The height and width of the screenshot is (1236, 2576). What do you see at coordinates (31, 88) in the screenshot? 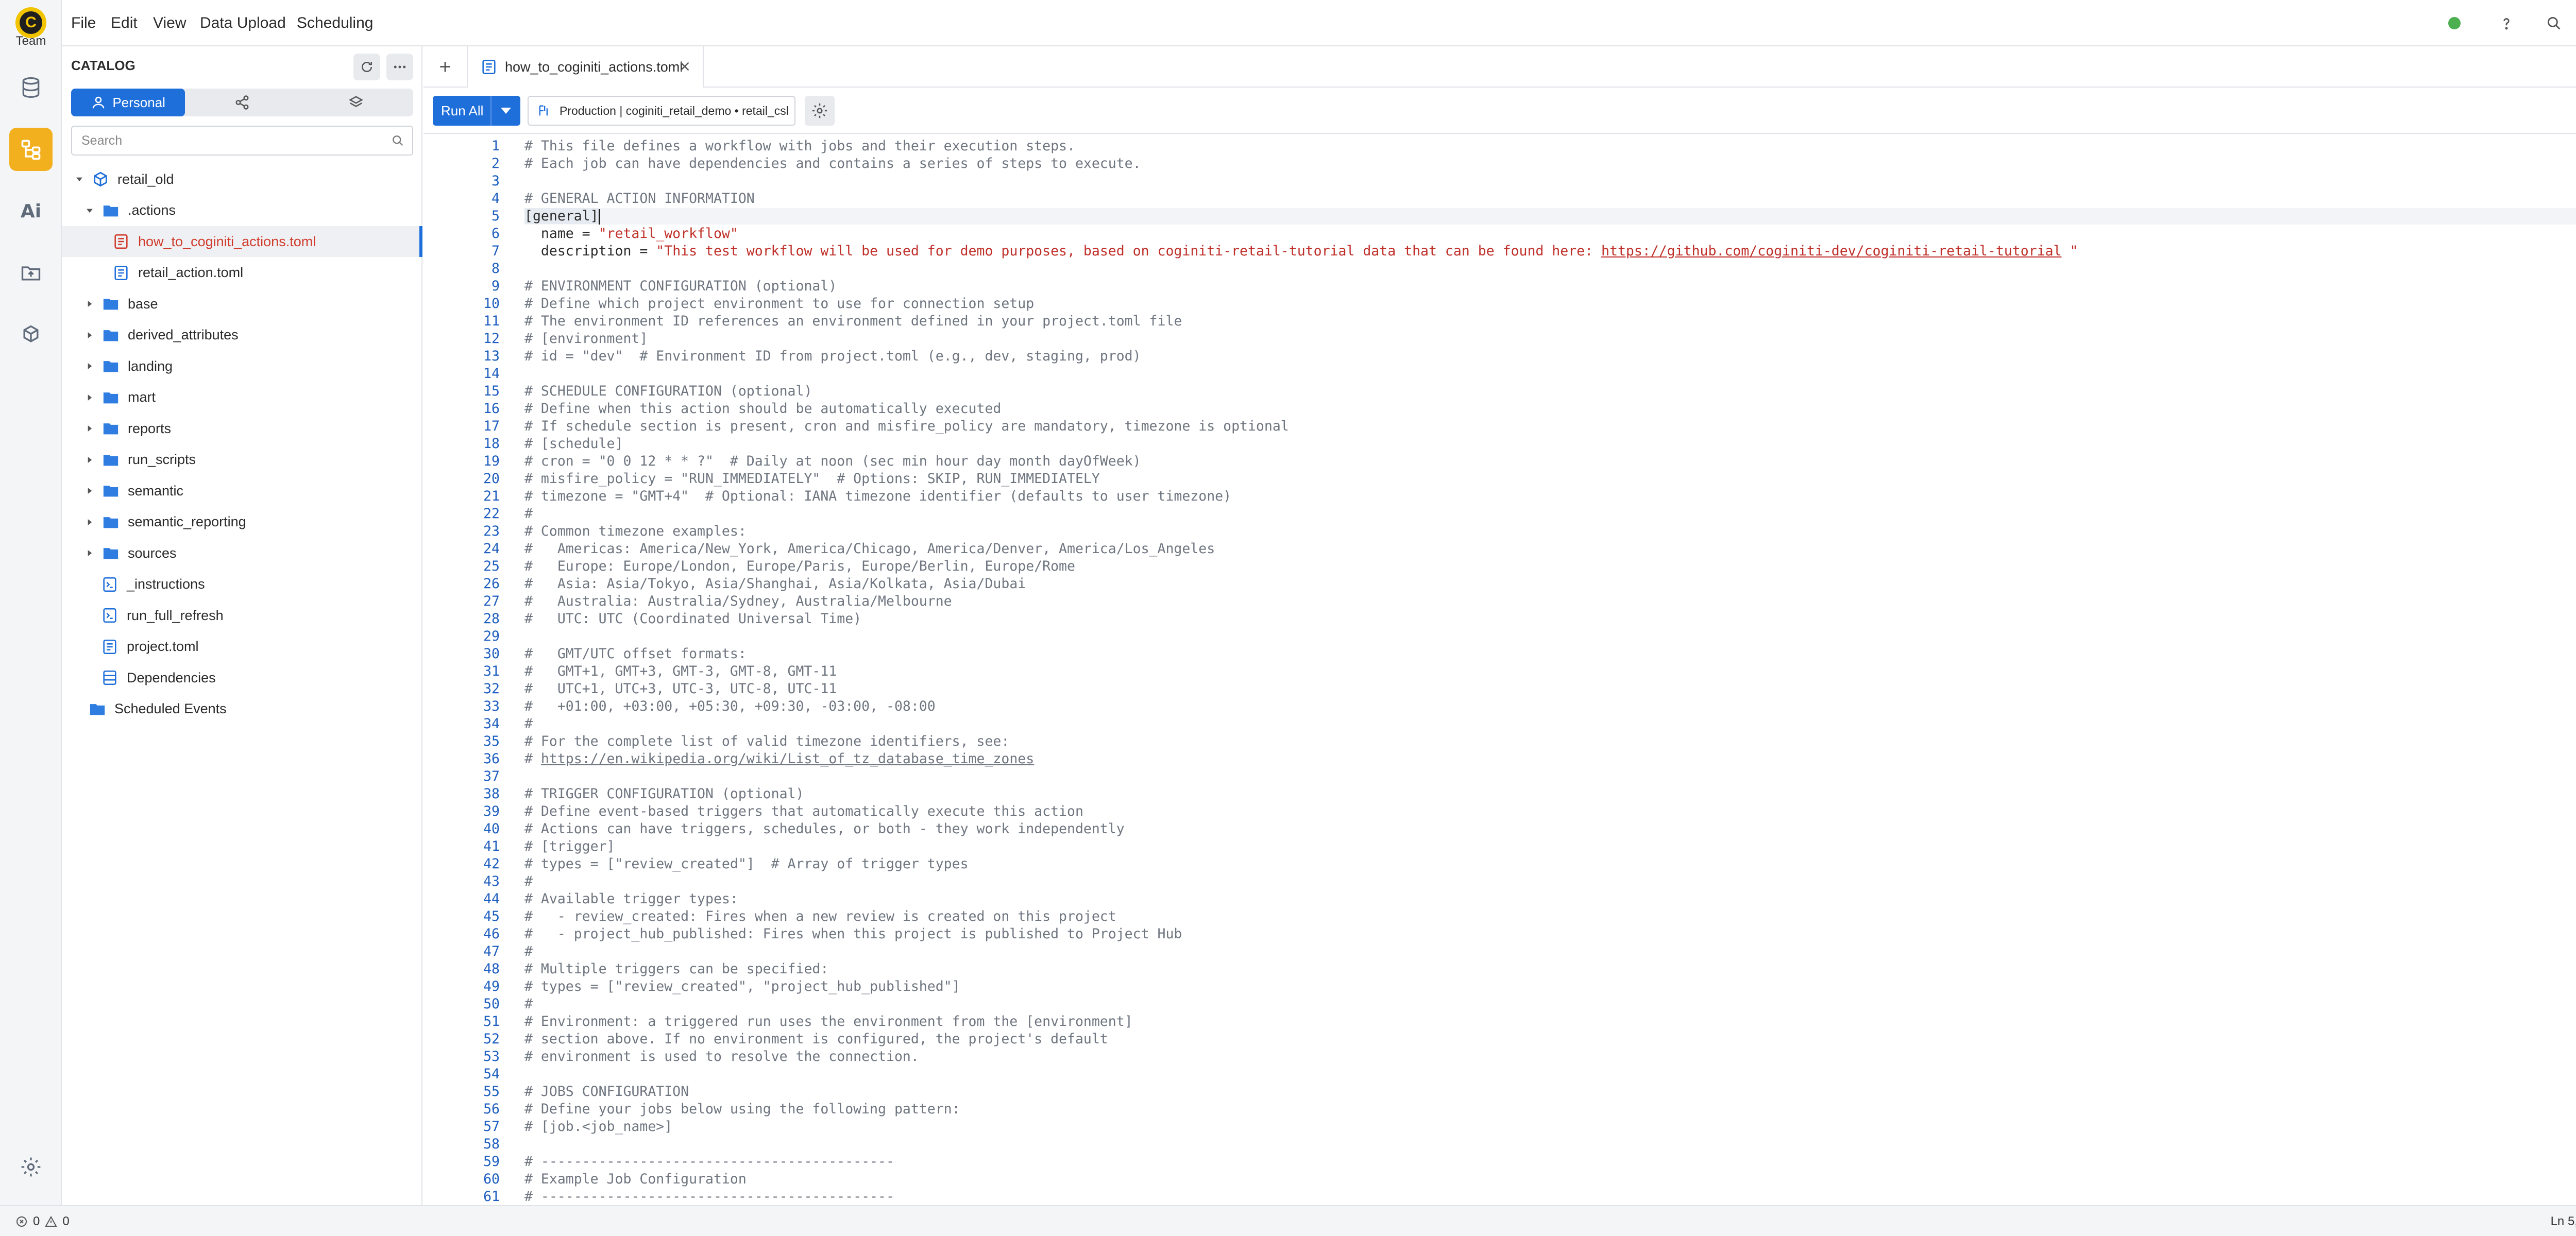
I see `database-icon` at bounding box center [31, 88].